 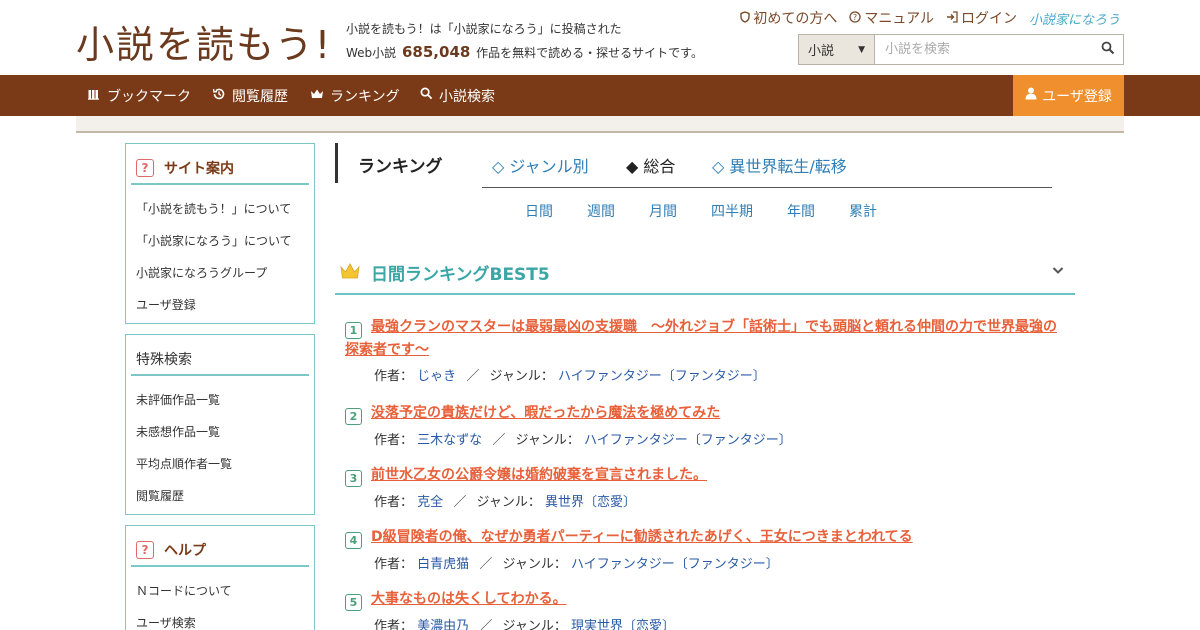 I want to click on author-link: 克全, so click(x=430, y=502).